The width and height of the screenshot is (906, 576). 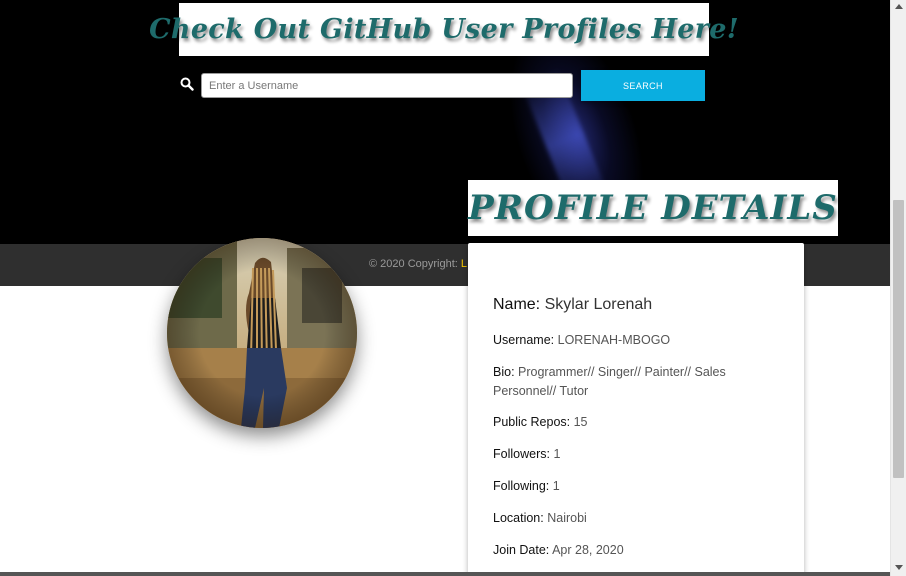 I want to click on vertical-scrollbar, so click(x=898, y=288).